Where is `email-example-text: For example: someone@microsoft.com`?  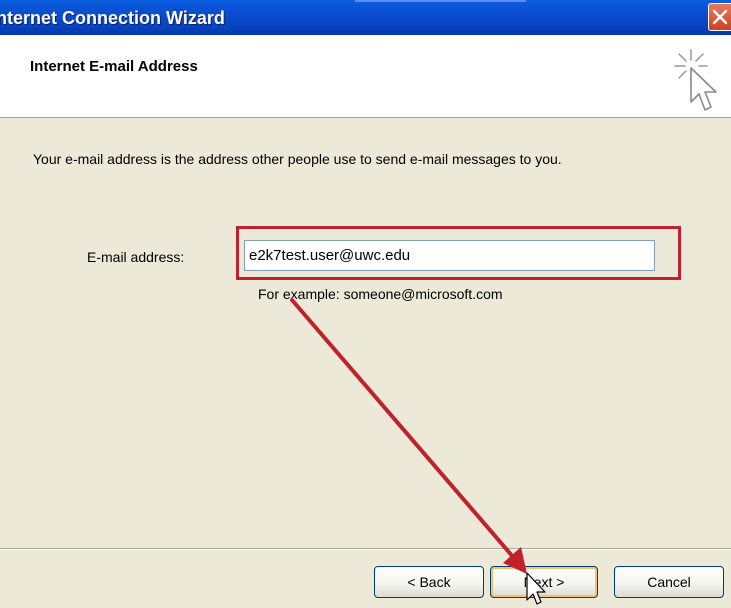
email-example-text: For example: someone@microsoft.com is located at coordinates (380, 294).